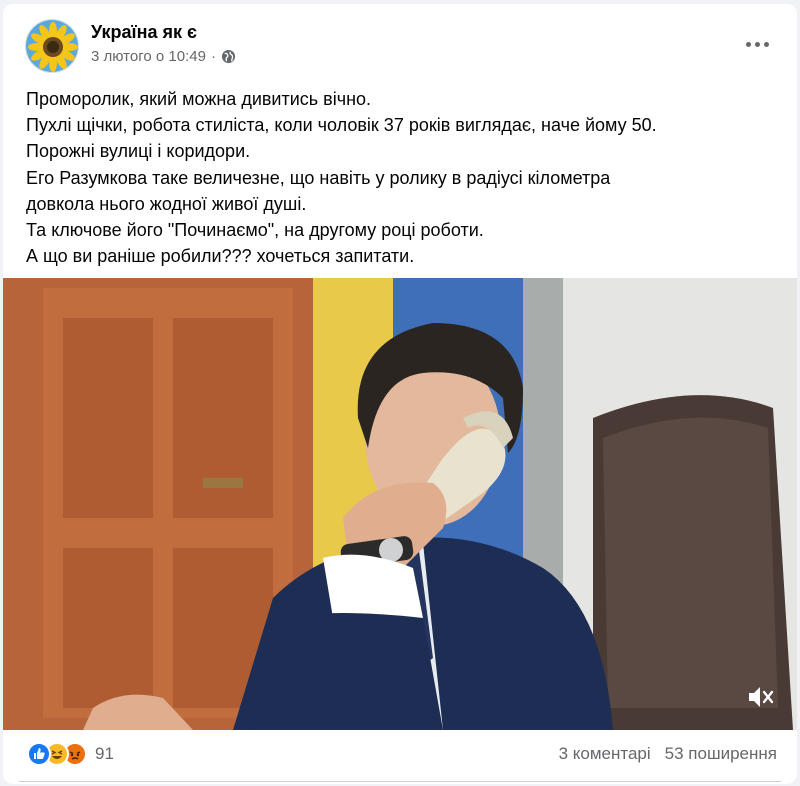 The height and width of the screenshot is (786, 800). What do you see at coordinates (144, 32) in the screenshot?
I see `page-name-link: Україна як є` at bounding box center [144, 32].